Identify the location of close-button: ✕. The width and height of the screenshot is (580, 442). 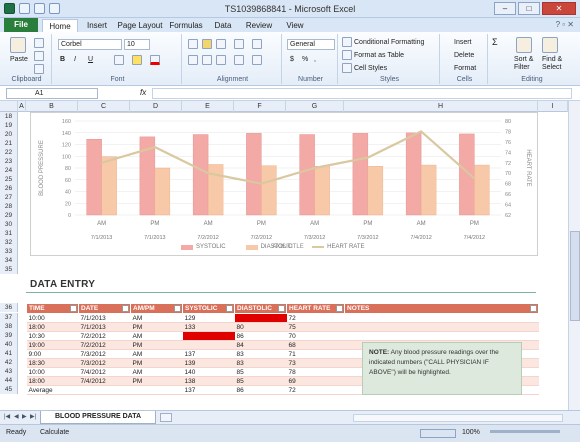
(559, 8).